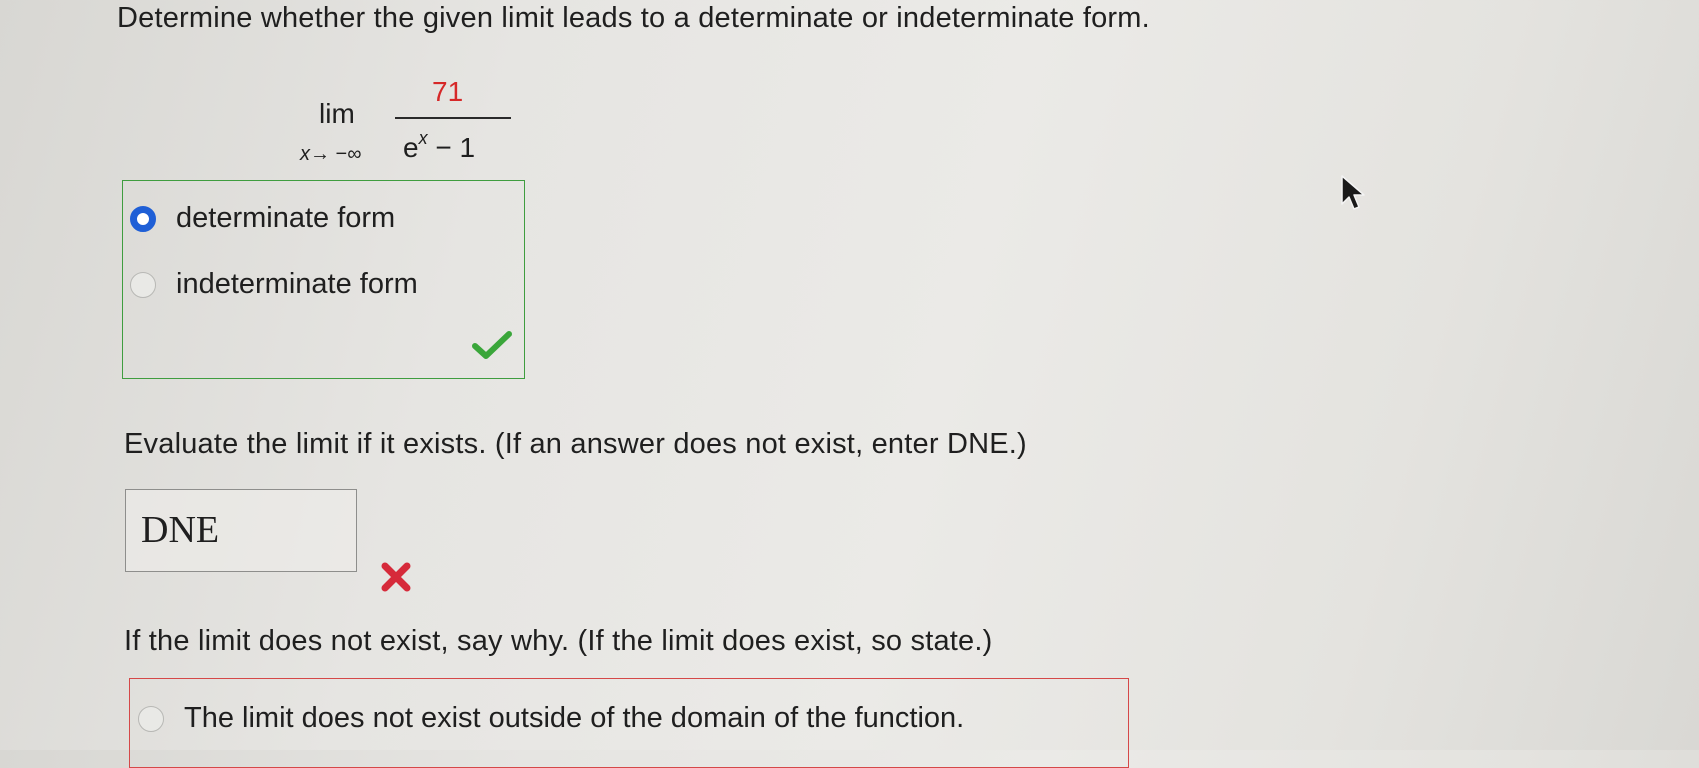  I want to click on fraction-bar, so click(453, 118).